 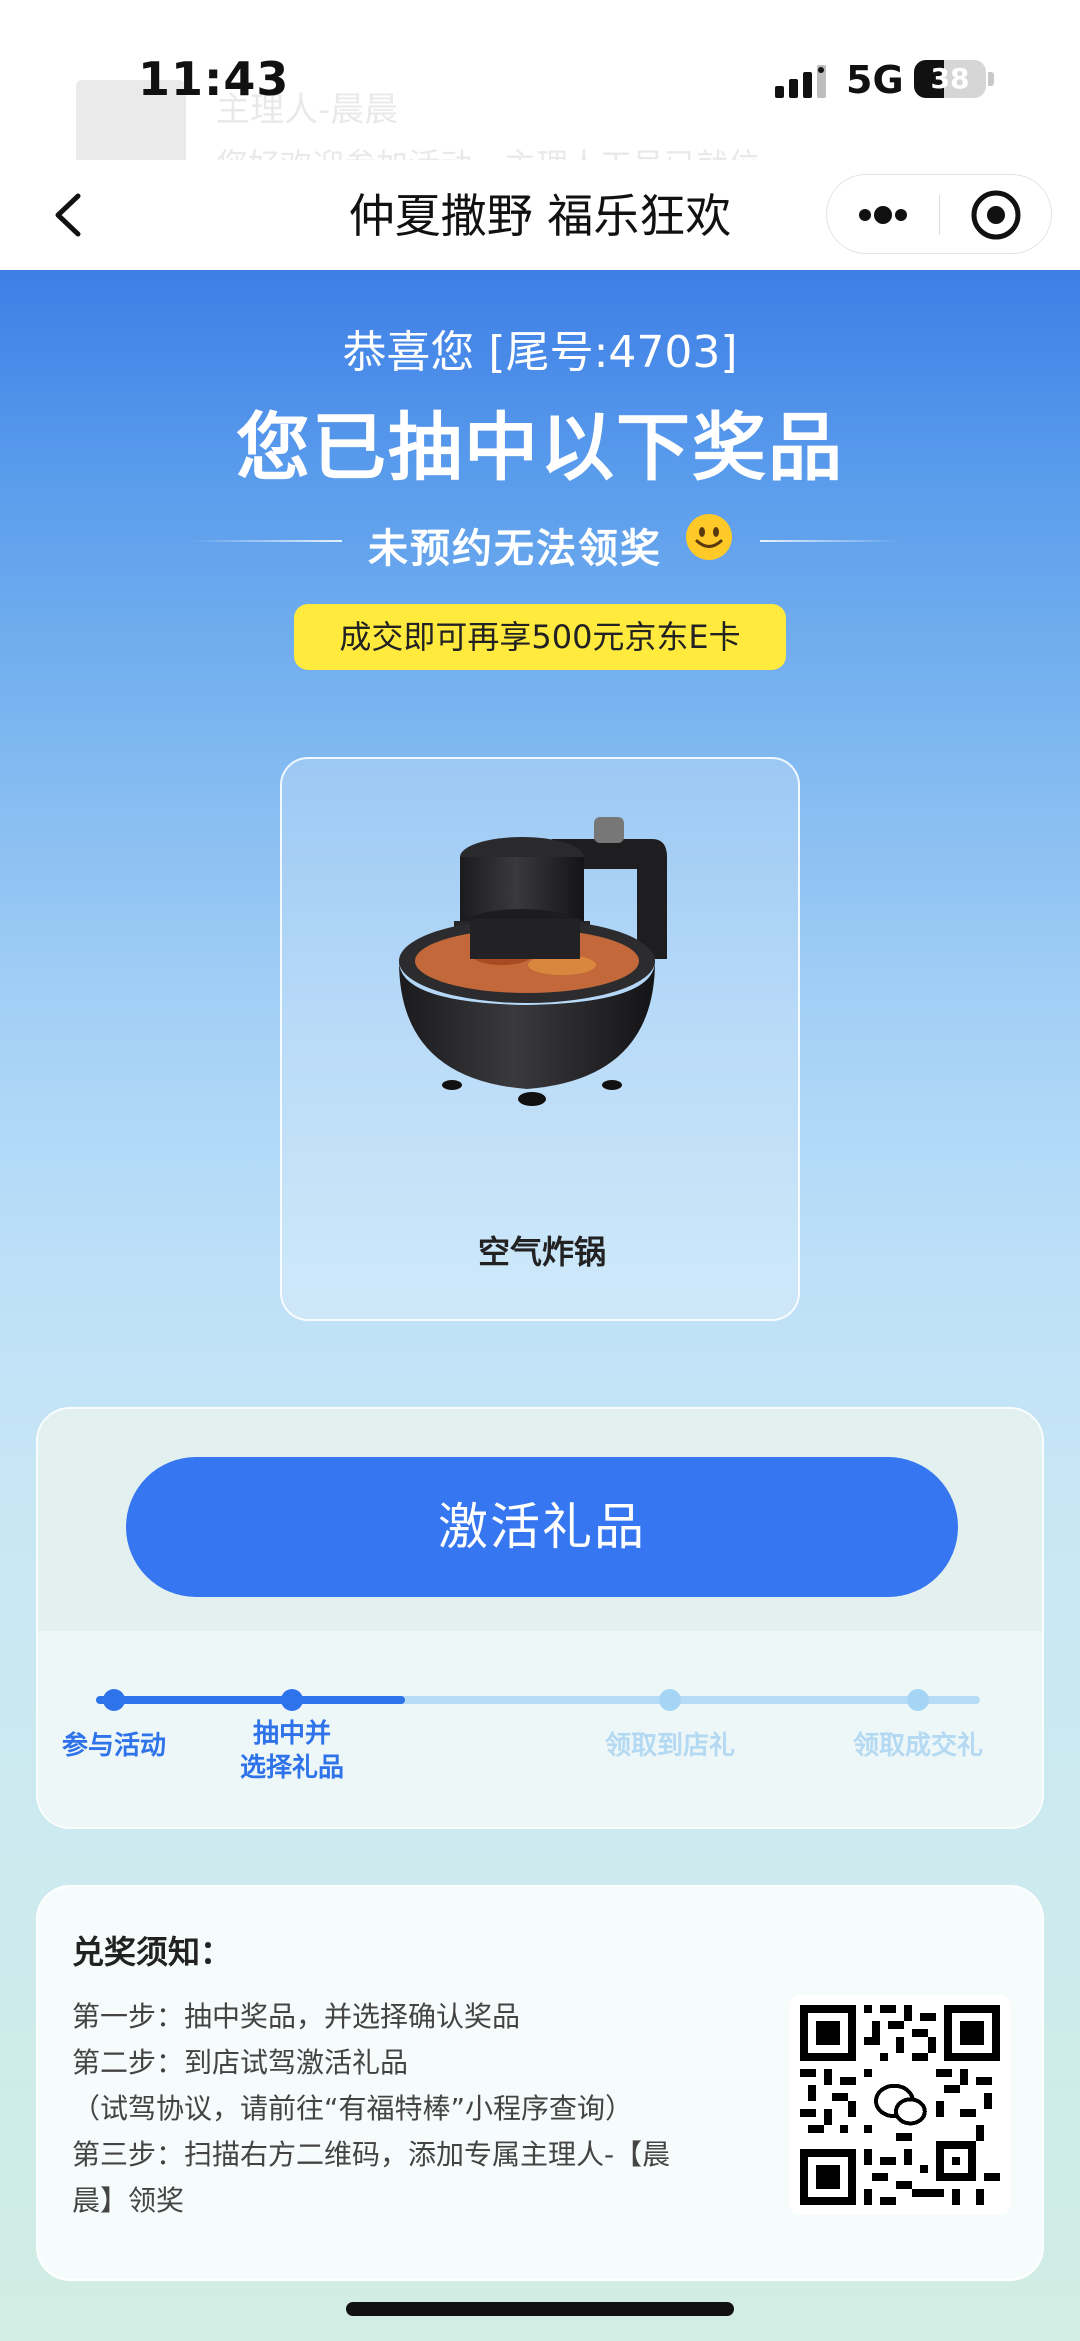 I want to click on step-label-2: 抽中并 选择礼品, so click(x=292, y=1751).